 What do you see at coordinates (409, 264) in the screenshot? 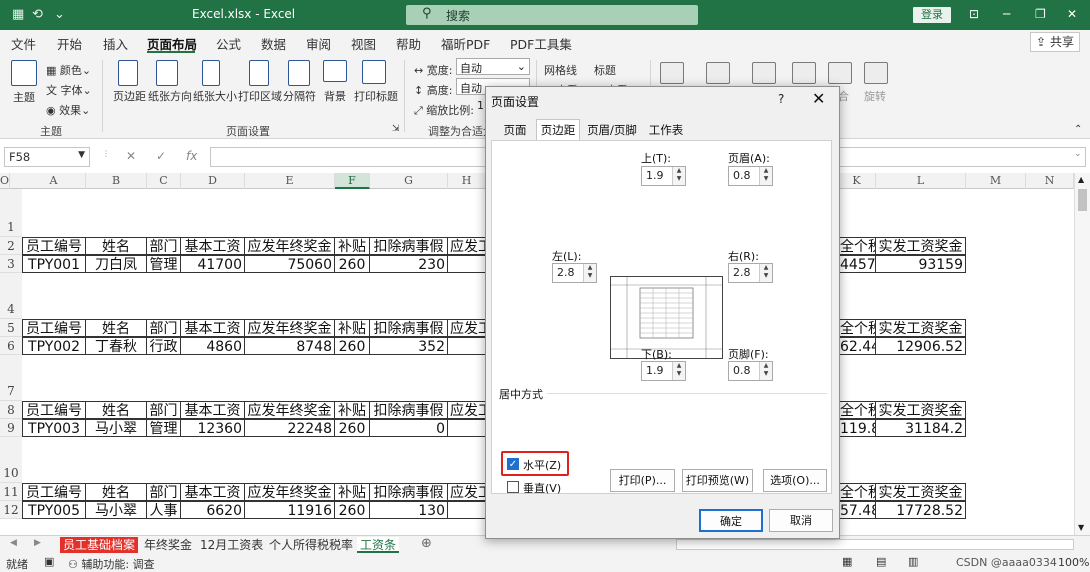
I see `cell-sick-leave-deduction: 230` at bounding box center [409, 264].